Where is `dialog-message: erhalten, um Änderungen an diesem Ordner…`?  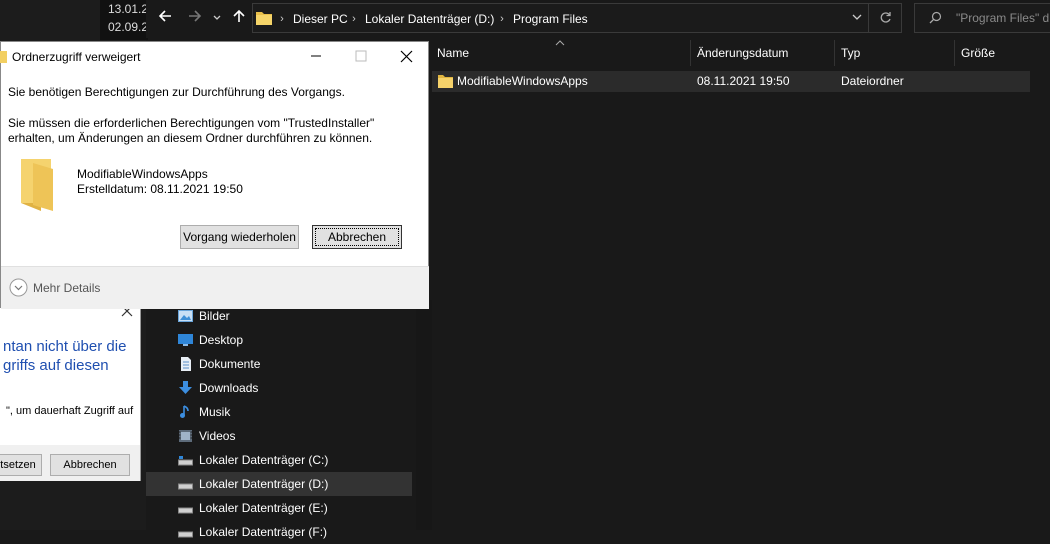 dialog-message: erhalten, um Änderungen an diesem Ordner… is located at coordinates (190, 138).